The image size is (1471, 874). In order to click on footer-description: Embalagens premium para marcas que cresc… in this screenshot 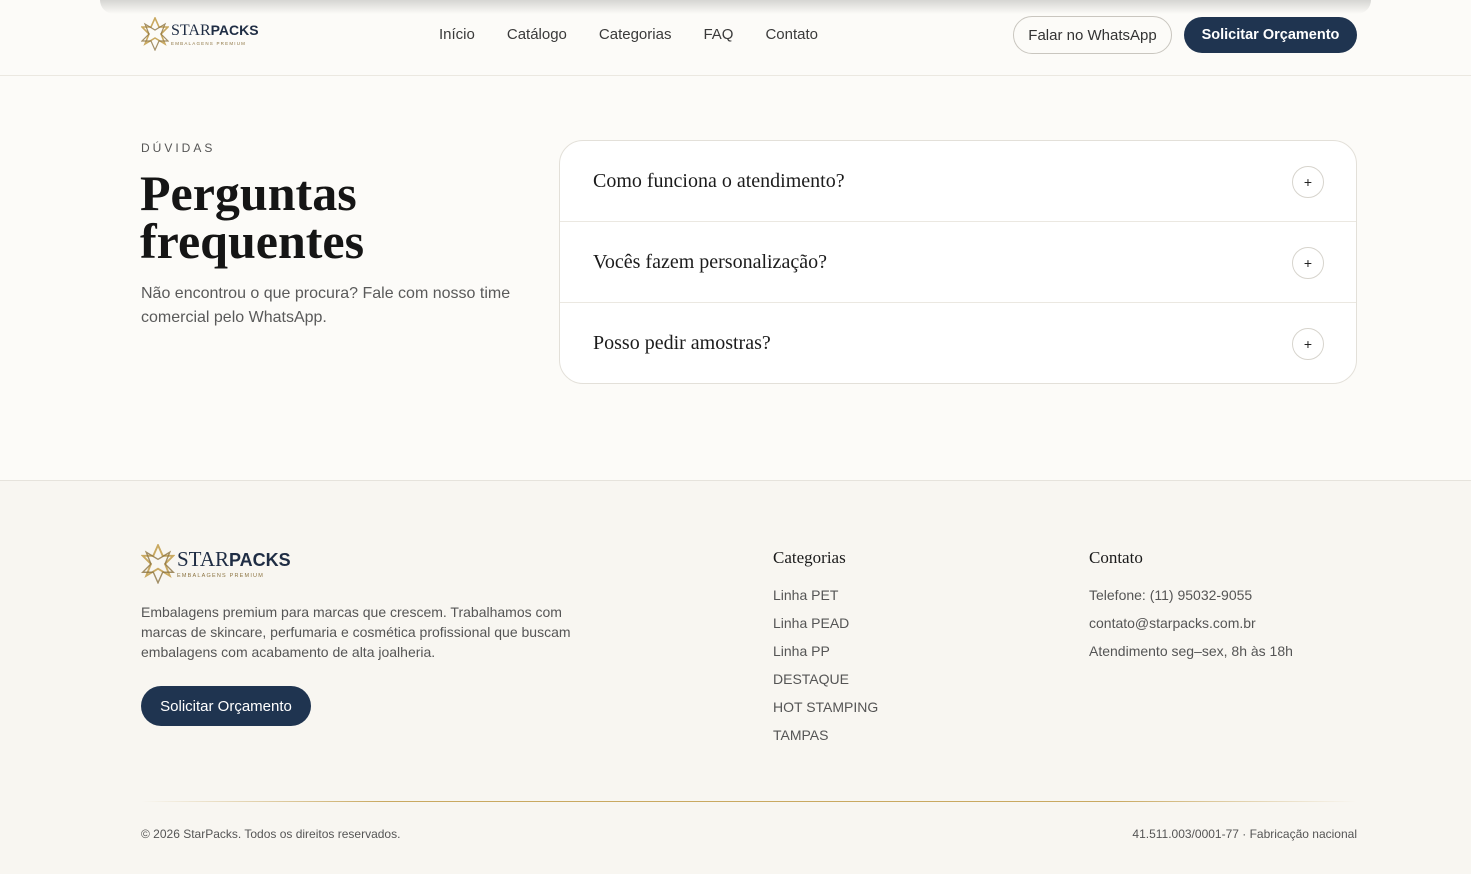, I will do `click(356, 632)`.